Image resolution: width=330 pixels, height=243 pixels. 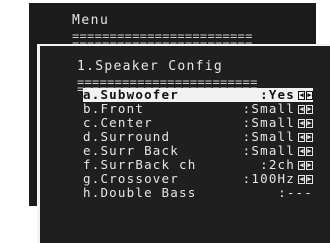 What do you see at coordinates (118, 122) in the screenshot?
I see `menu-item-label: c.Center` at bounding box center [118, 122].